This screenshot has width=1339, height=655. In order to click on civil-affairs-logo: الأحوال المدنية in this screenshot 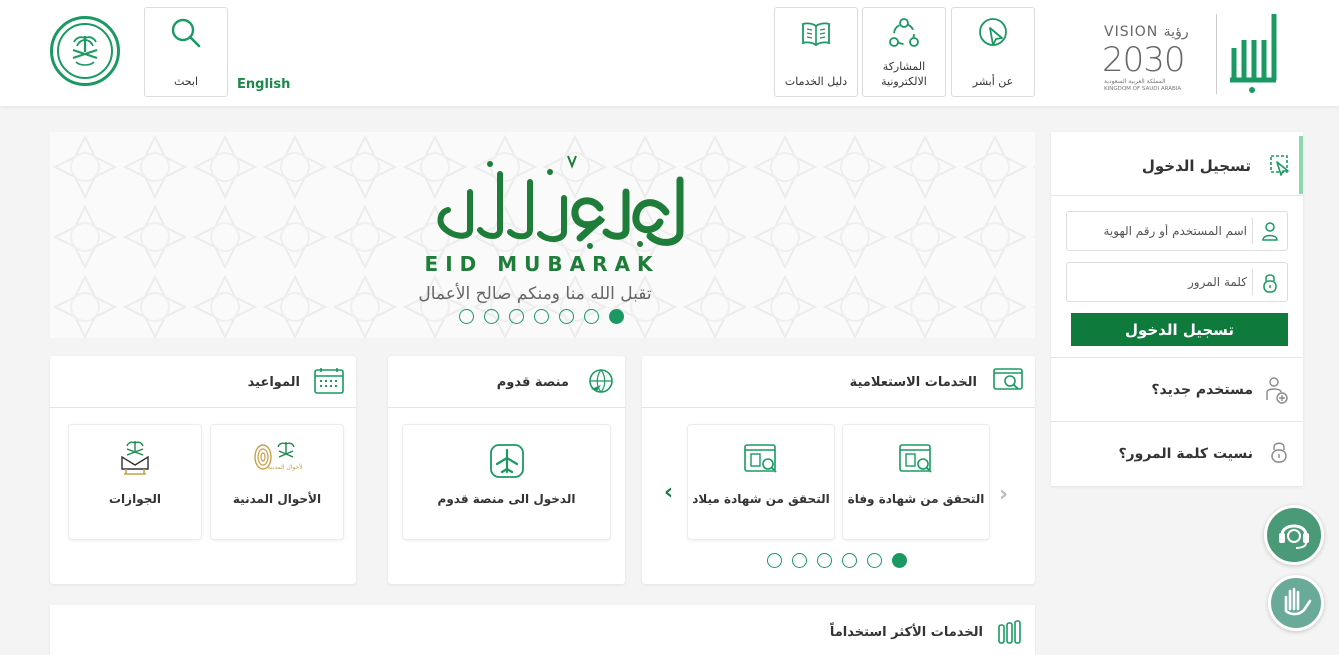, I will do `click(278, 460)`.